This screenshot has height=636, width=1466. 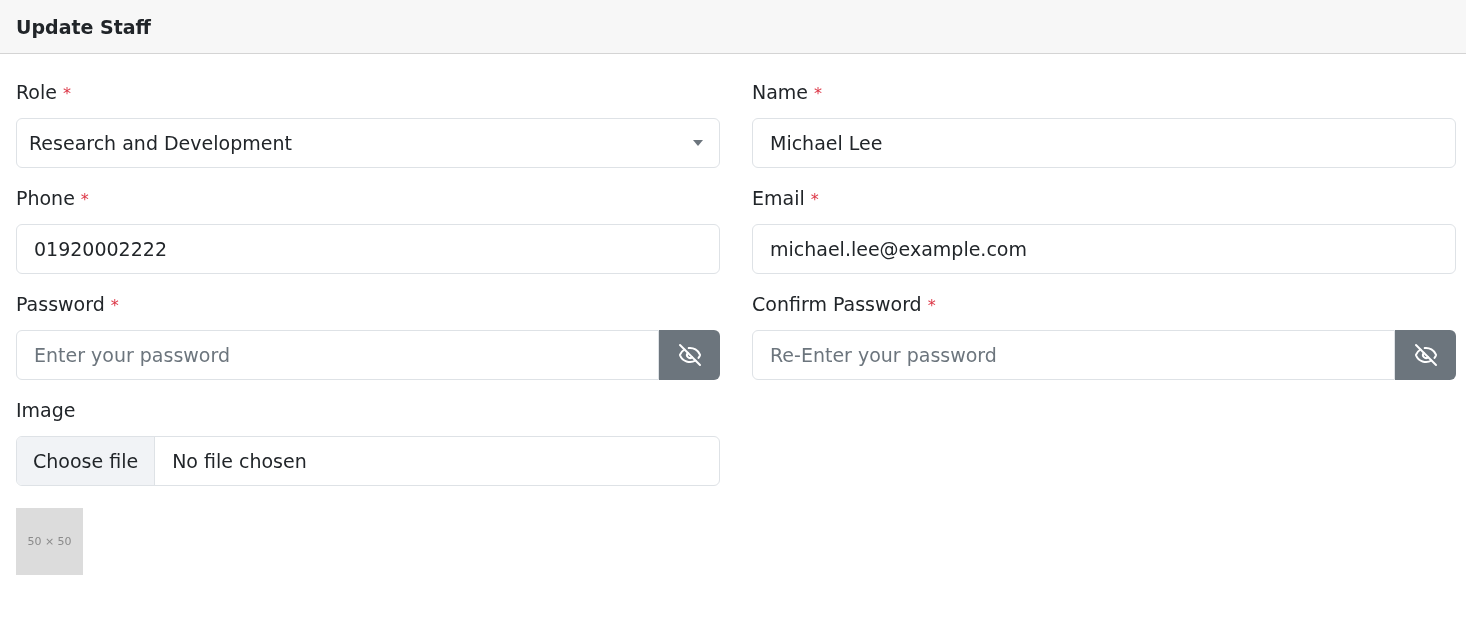 I want to click on choose-file-button: Choose file, so click(x=86, y=461).